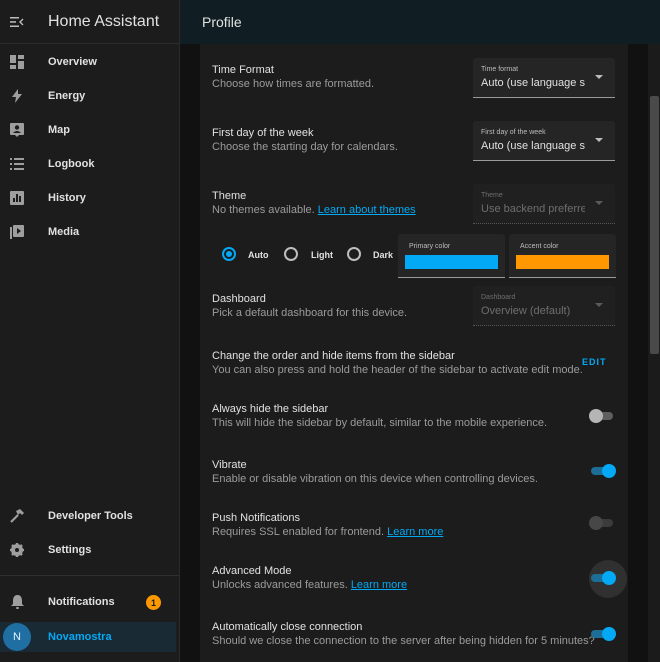 This screenshot has height=662, width=660. Describe the element at coordinates (322, 255) in the screenshot. I see `radio-light-label: Light` at that location.